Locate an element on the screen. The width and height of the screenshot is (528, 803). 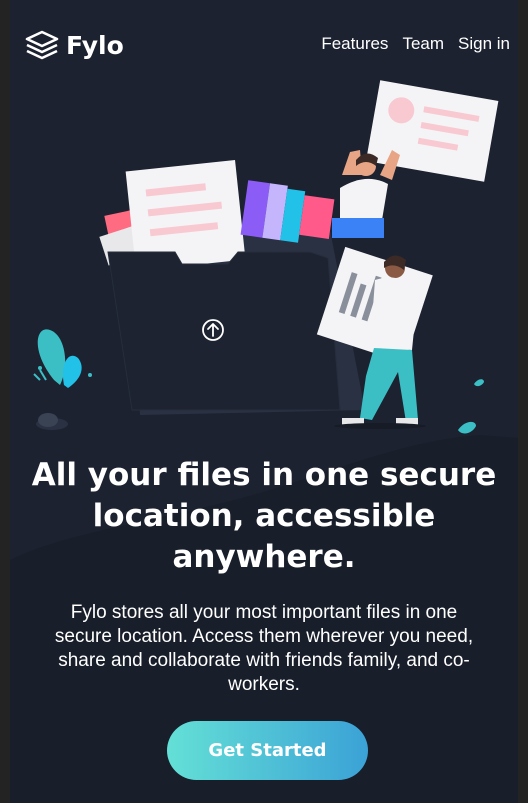
nav-link-sign-in: Sign in is located at coordinates (484, 44).